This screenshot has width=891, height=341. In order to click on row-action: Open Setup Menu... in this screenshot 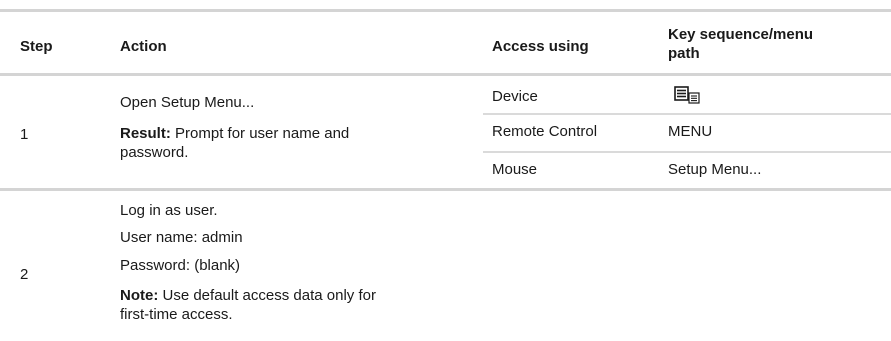, I will do `click(187, 102)`.